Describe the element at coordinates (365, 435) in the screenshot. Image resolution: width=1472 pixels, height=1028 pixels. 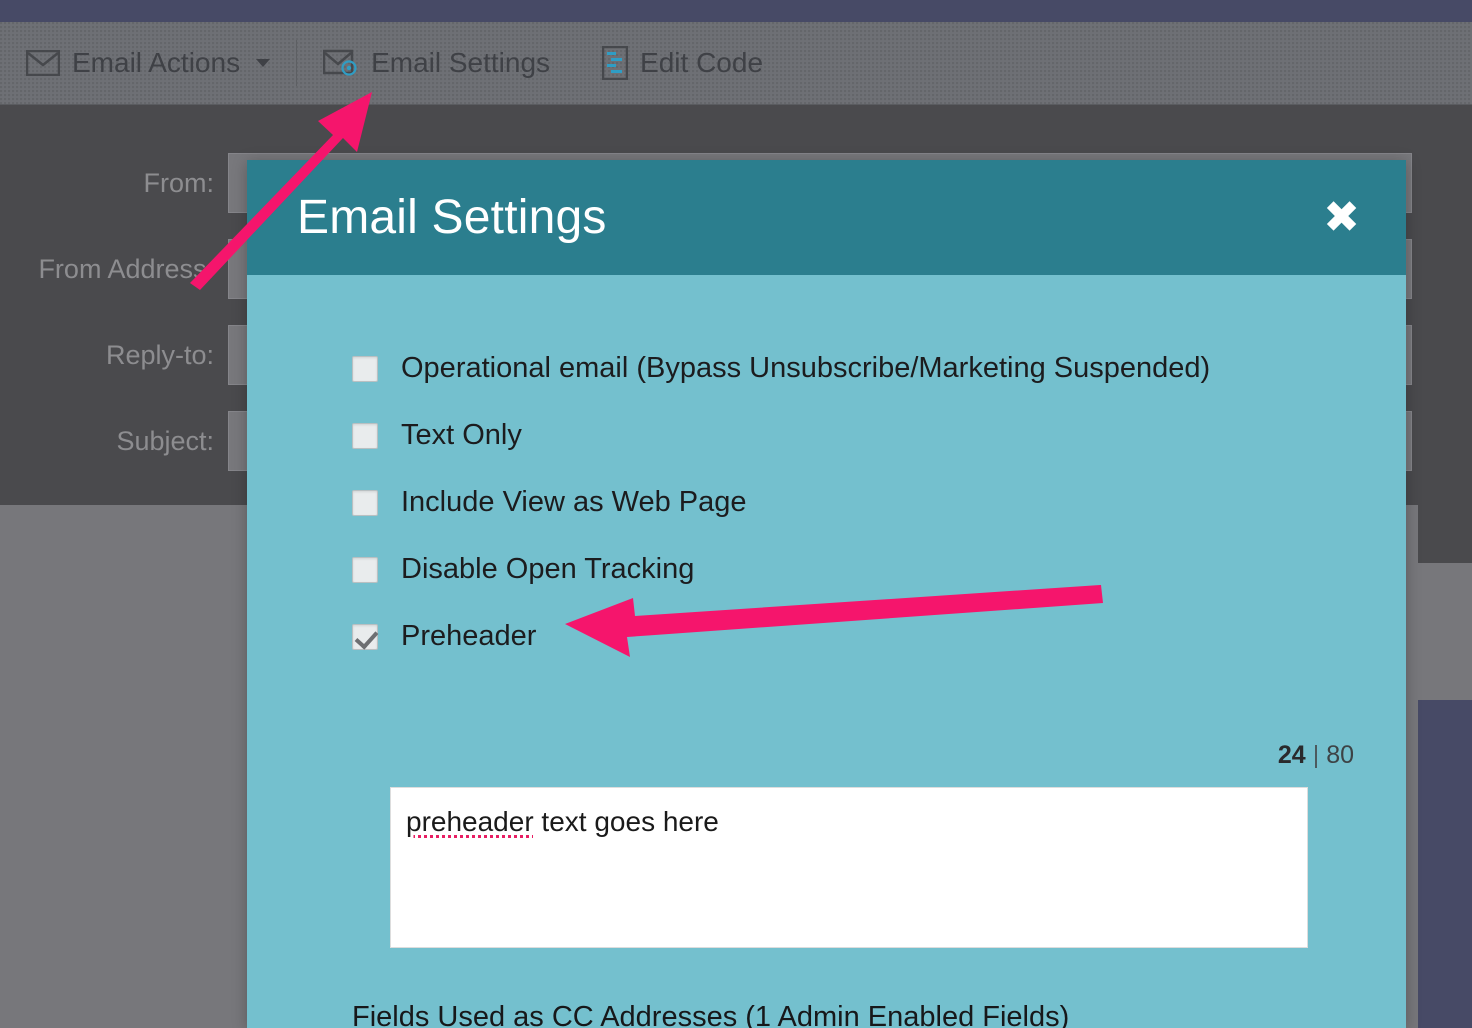
I see `checkbox-text-only` at that location.